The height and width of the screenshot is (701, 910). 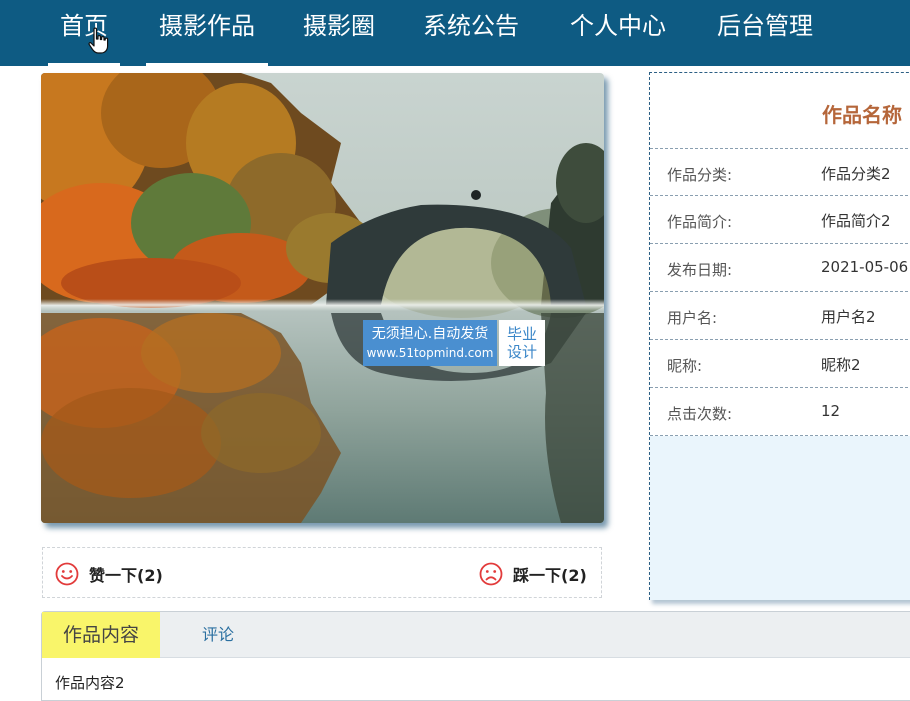 I want to click on watermark-line-1: 无须担心.自动发货, so click(x=430, y=334).